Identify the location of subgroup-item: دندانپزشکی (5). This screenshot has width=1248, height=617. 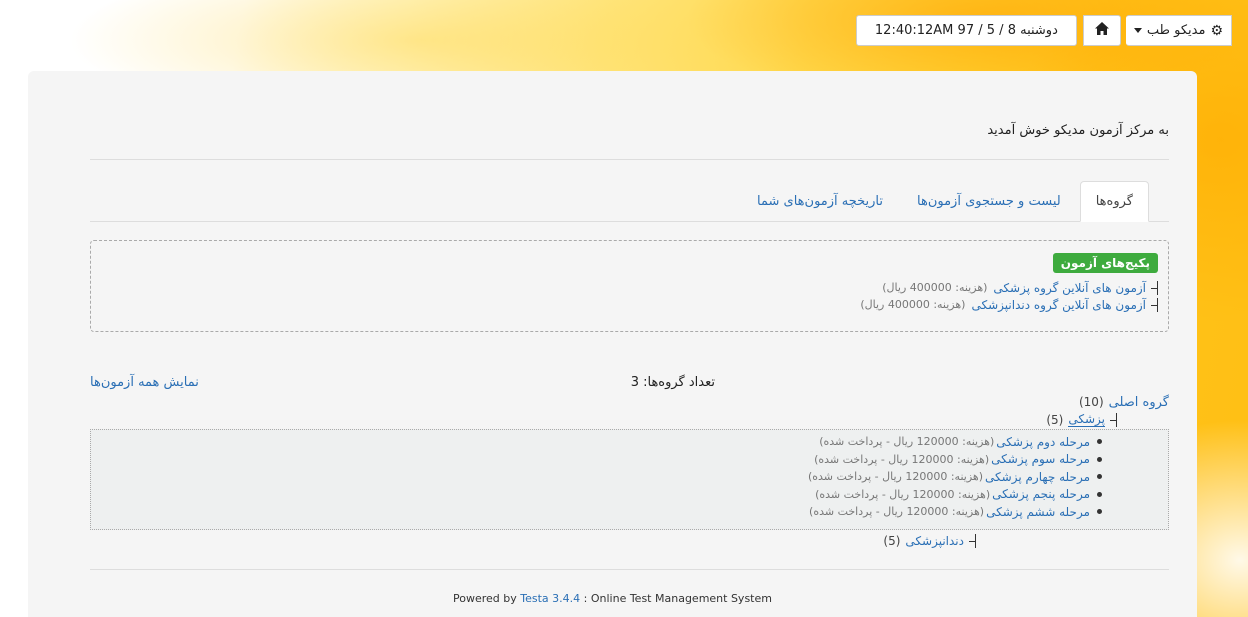
(929, 540).